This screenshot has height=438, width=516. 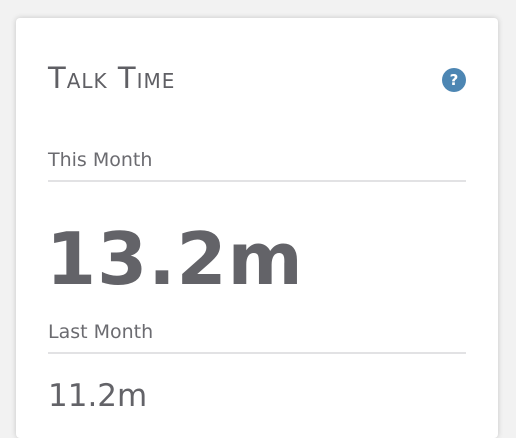 I want to click on last-month-value: 11.2m, so click(x=98, y=396).